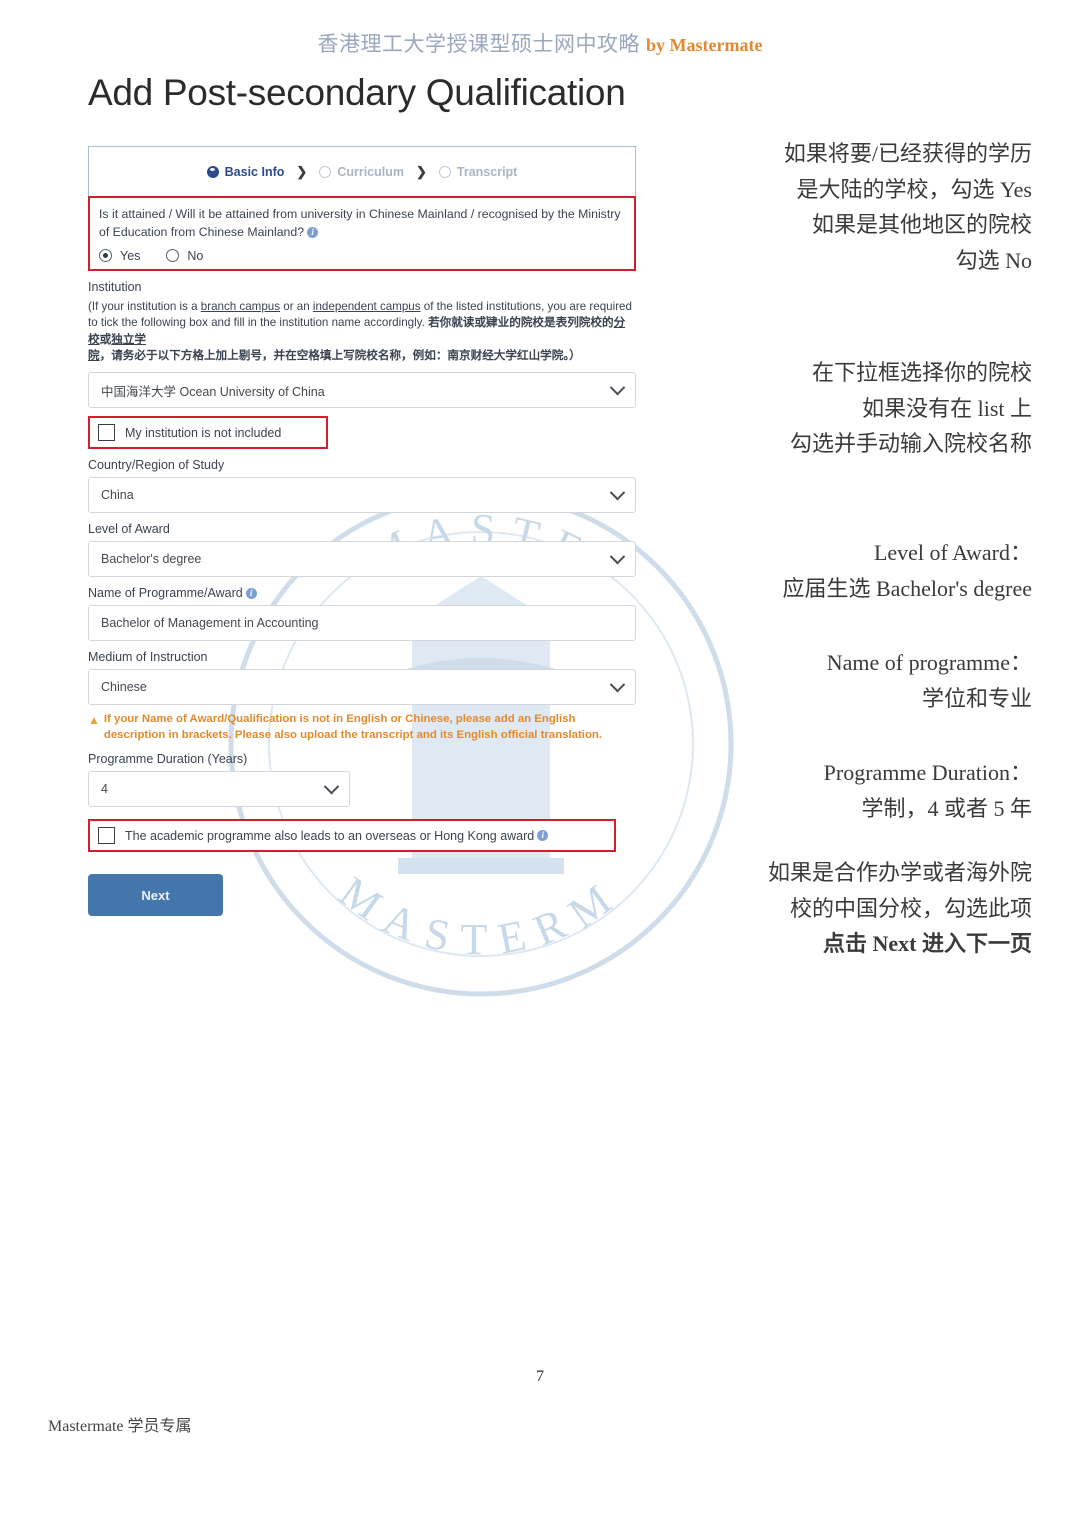 This screenshot has height=1527, width=1080. What do you see at coordinates (543, 836) in the screenshot?
I see `info-icon-overseas: i` at bounding box center [543, 836].